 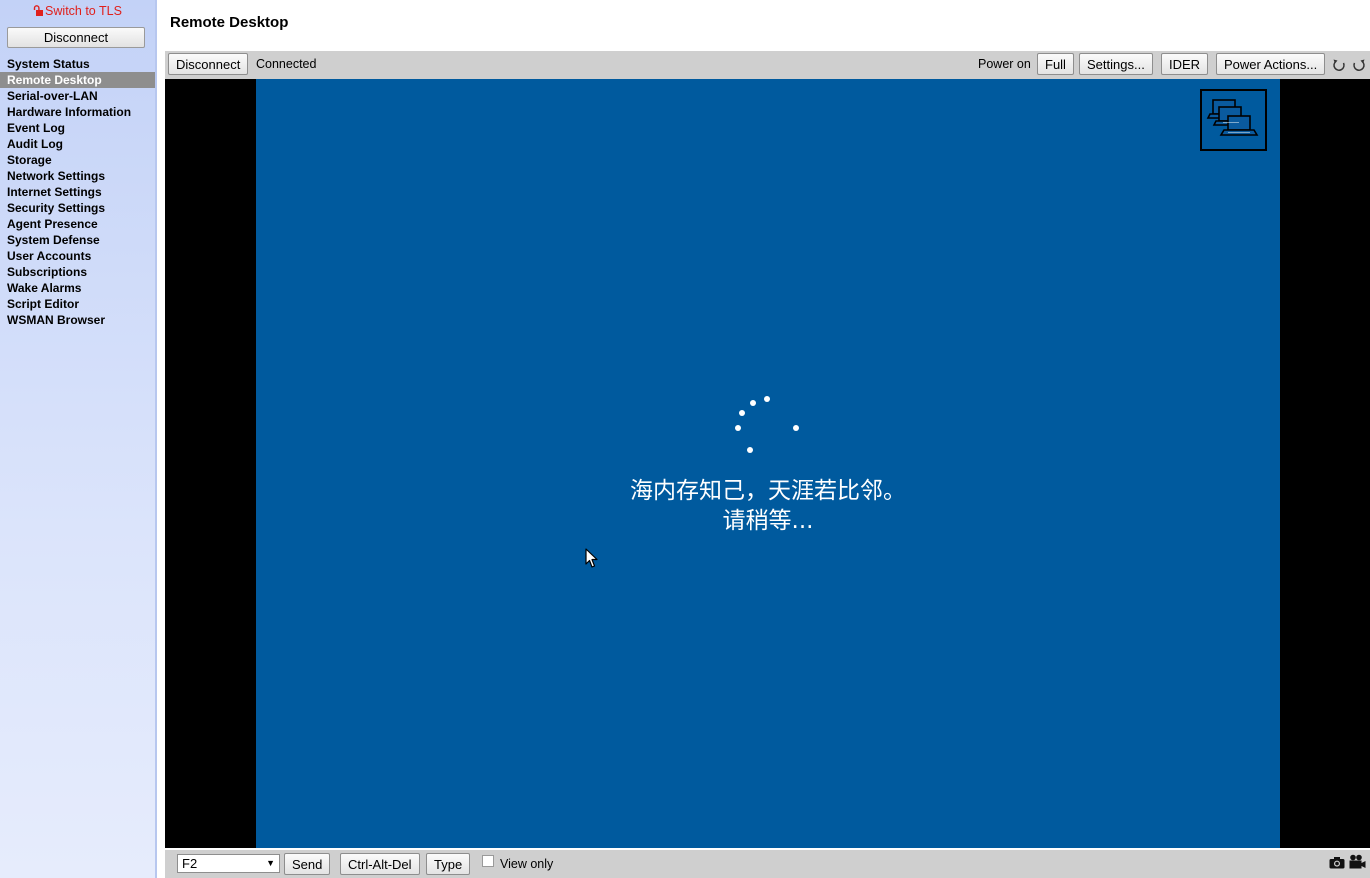 What do you see at coordinates (77, 256) in the screenshot?
I see `sidebar-item-user-accounts: User Accounts` at bounding box center [77, 256].